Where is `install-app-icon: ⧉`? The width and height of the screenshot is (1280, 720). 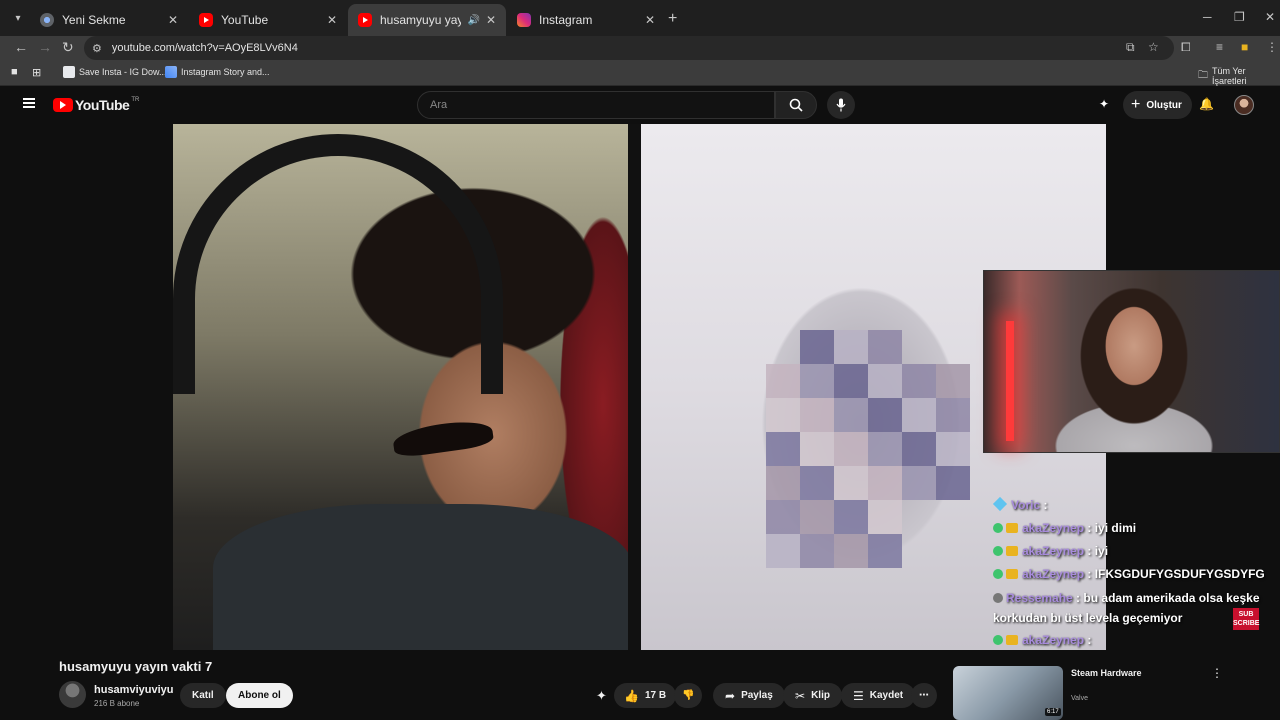
install-app-icon: ⧉ is located at coordinates (1130, 47).